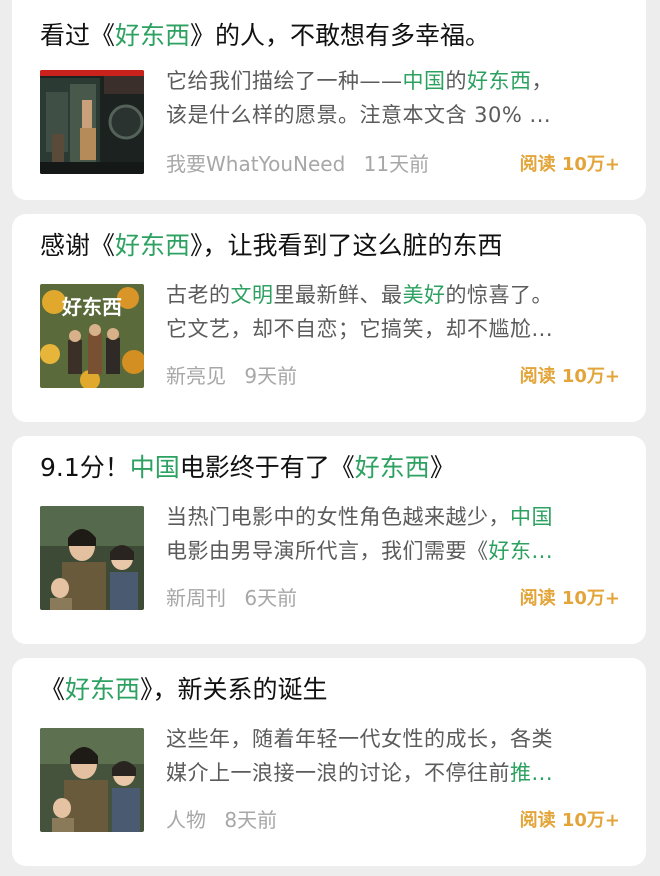 Image resolution: width=660 pixels, height=876 pixels. I want to click on summary-line: 这些年，随着年轻一代女性的成长，各类, so click(398, 739).